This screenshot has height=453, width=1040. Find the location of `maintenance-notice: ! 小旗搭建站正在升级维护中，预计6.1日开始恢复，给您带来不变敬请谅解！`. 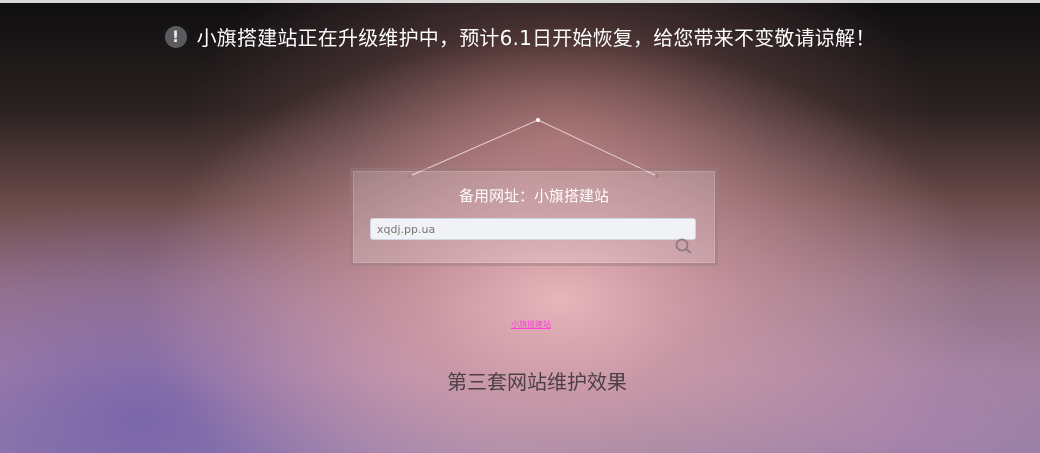

maintenance-notice: ! 小旗搭建站正在升级维护中，预计6.1日开始恢复，给您带来不变敬请谅解！ is located at coordinates (520, 36).